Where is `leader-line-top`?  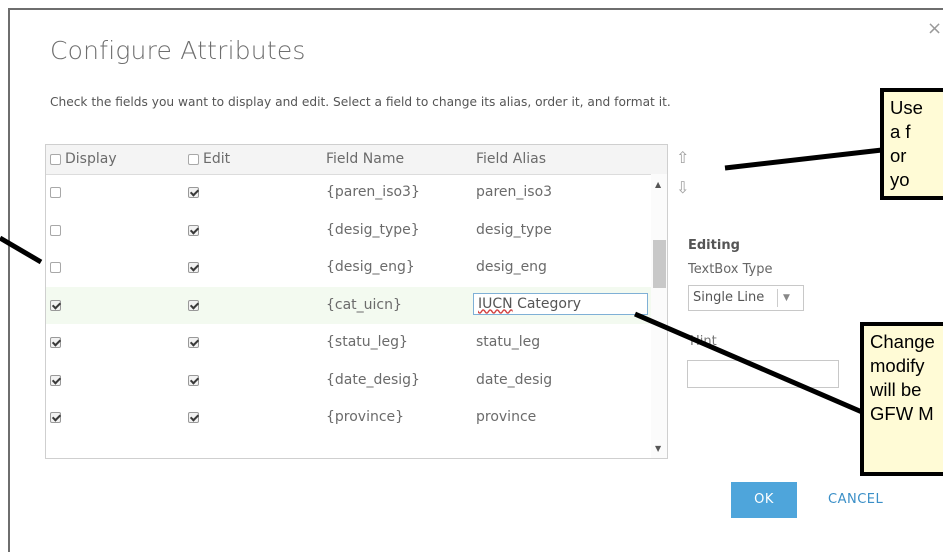 leader-line-top is located at coordinates (803, 159).